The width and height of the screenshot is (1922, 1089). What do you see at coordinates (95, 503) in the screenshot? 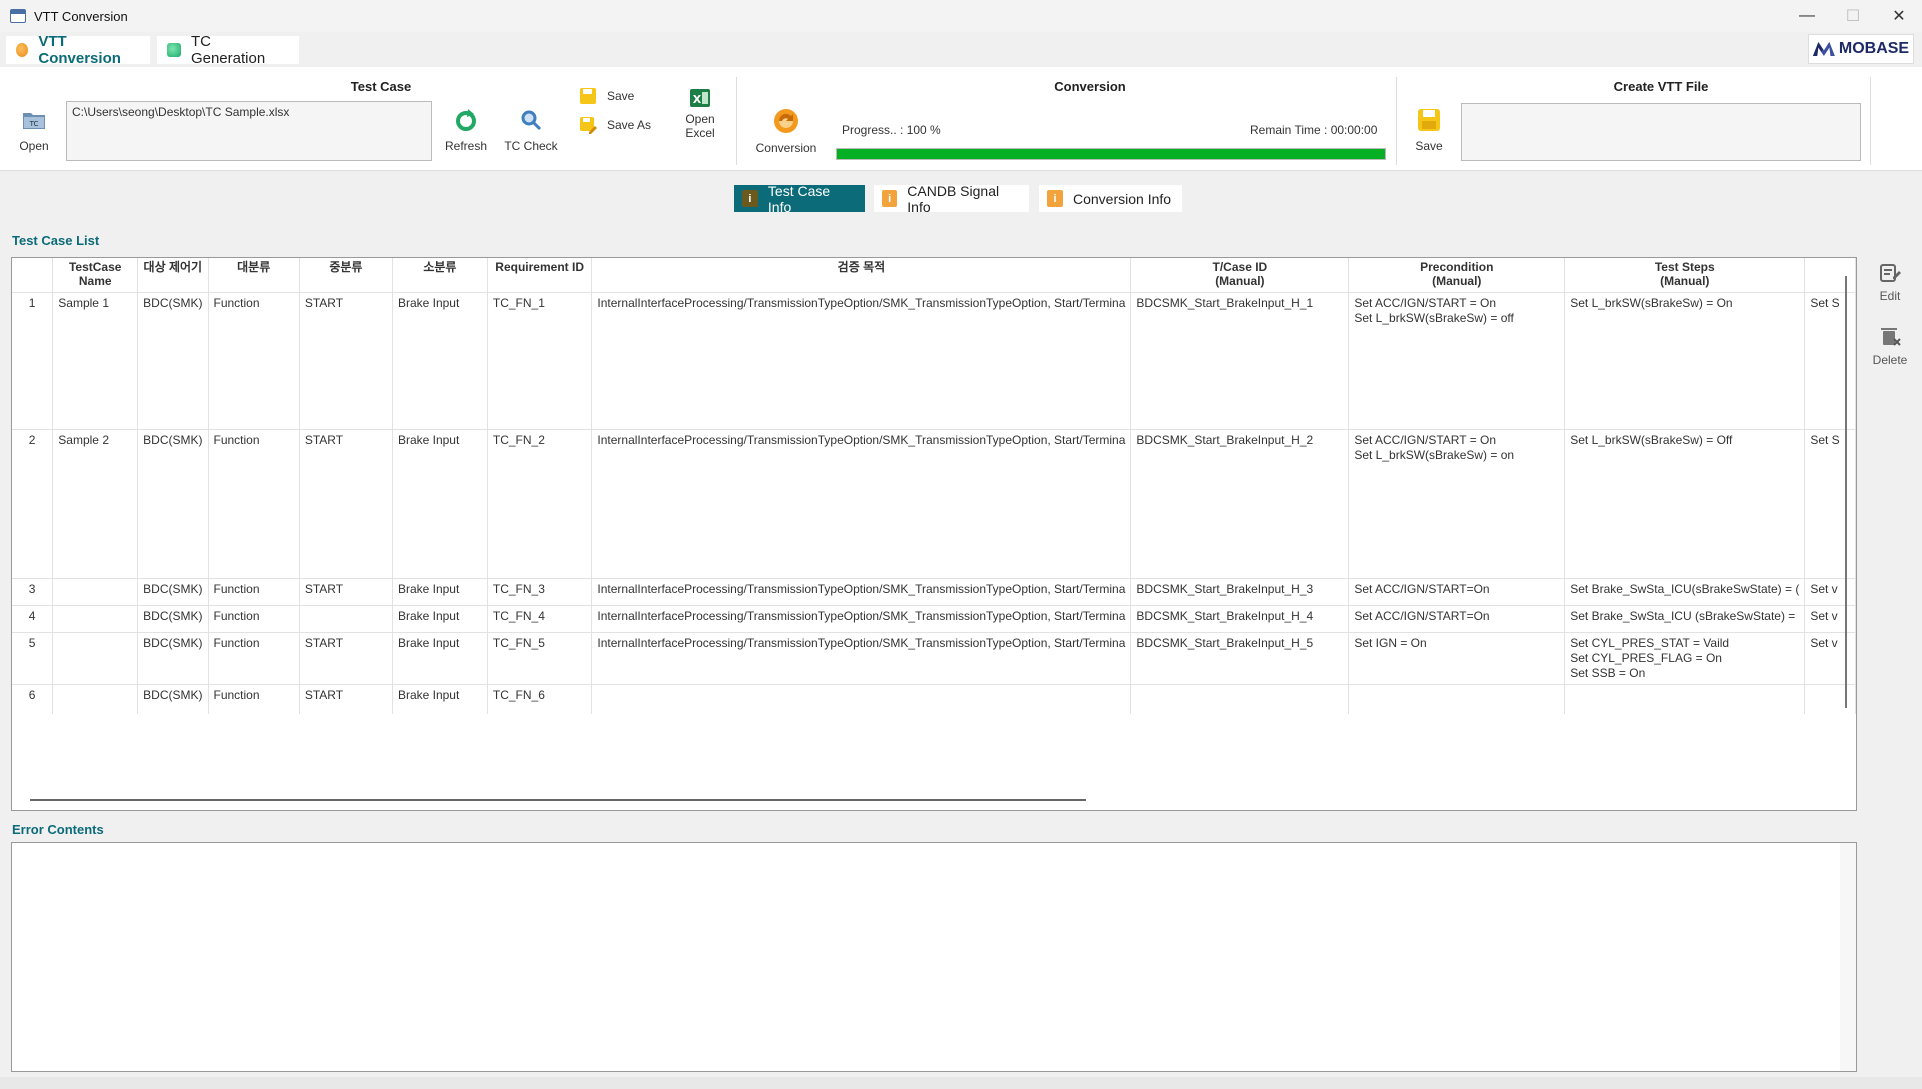
I see `cell-name: Sample 2` at bounding box center [95, 503].